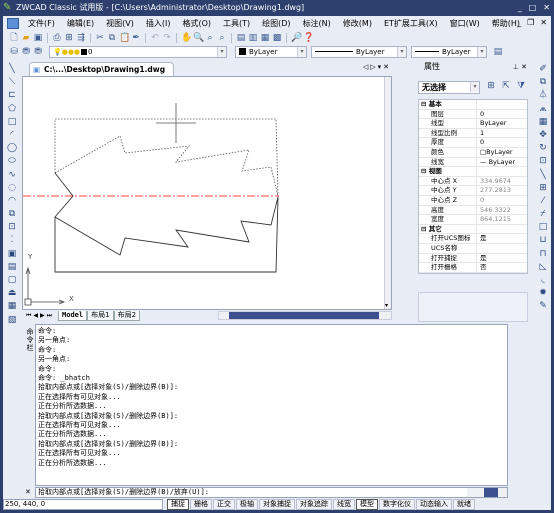  I want to click on edit-icon: ✎, so click(543, 307).